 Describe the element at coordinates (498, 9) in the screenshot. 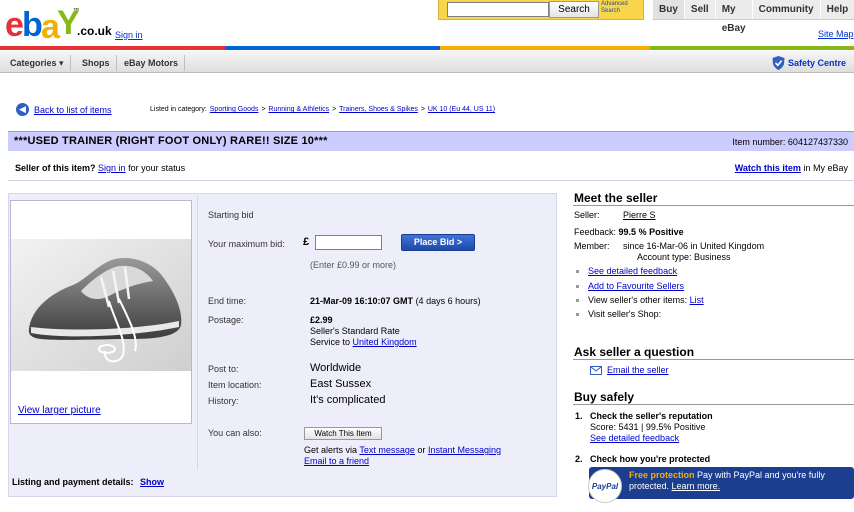

I see `search-input` at that location.